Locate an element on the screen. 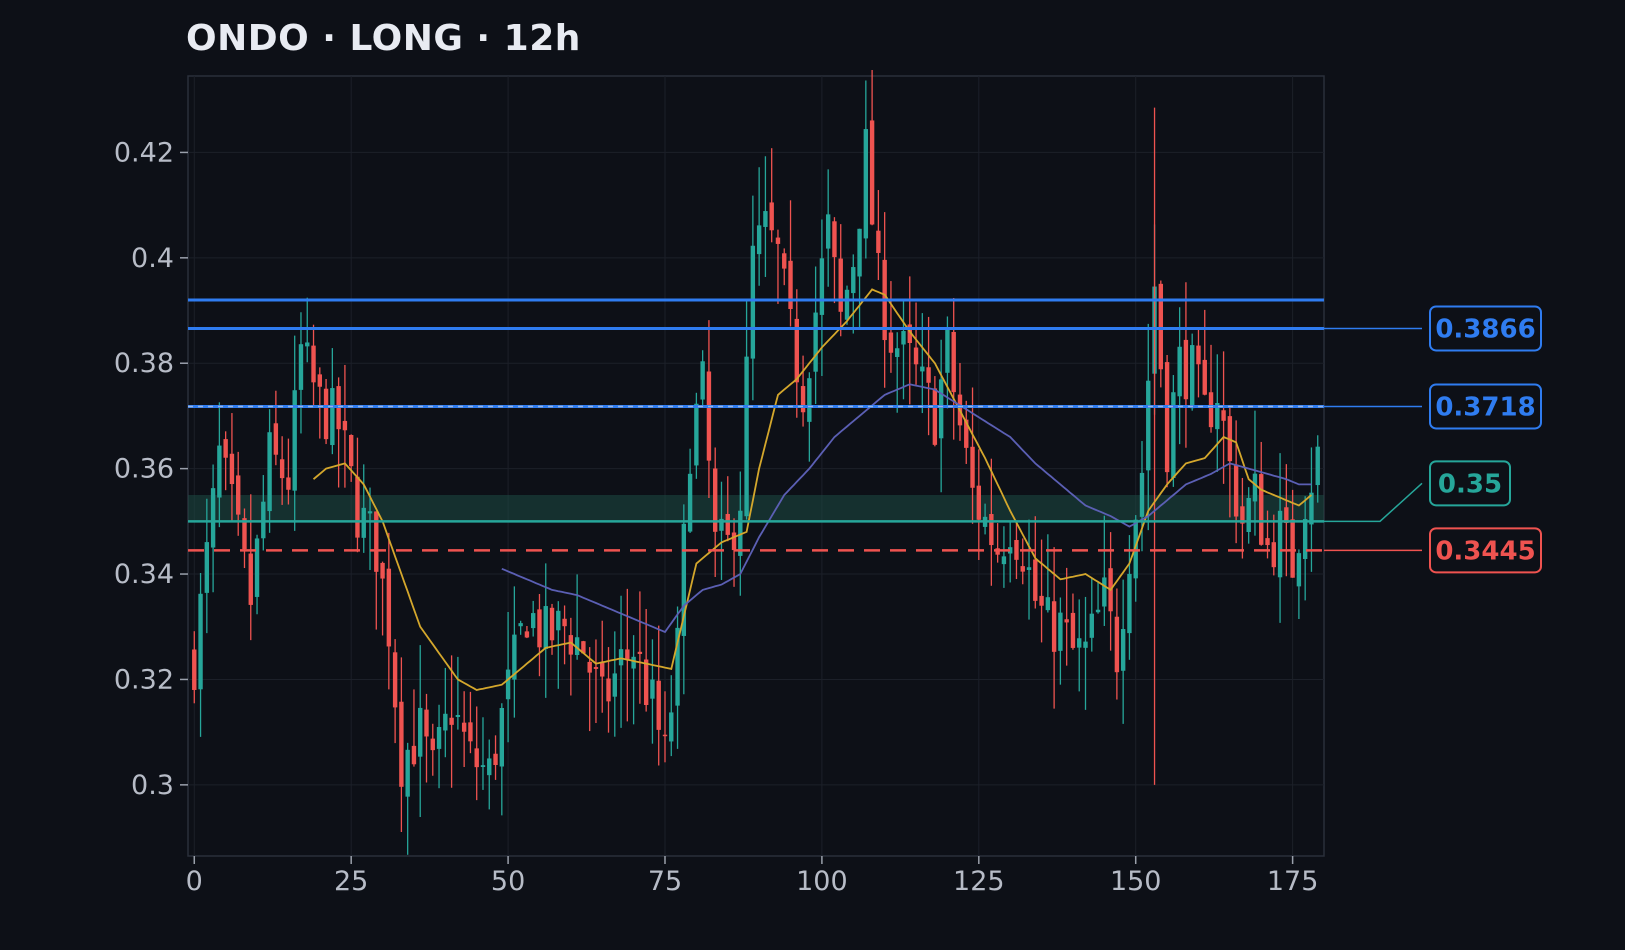 The image size is (1625, 950). level-badge-label: 0.35 is located at coordinates (1470, 484).